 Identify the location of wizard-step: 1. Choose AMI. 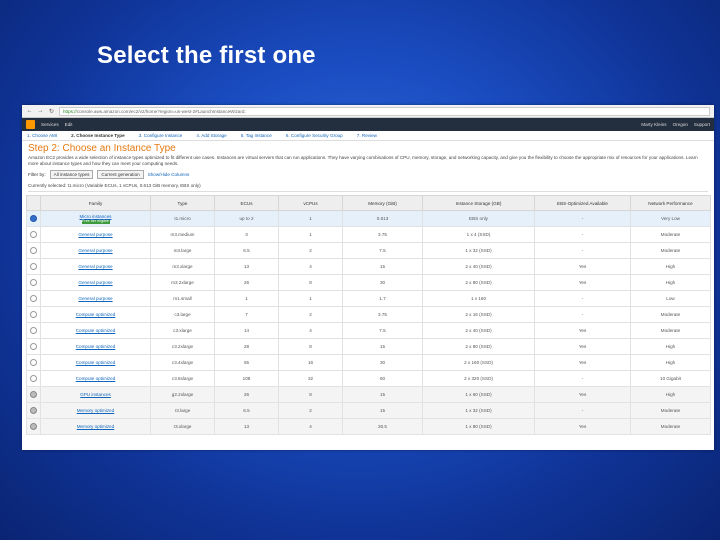
(42, 135).